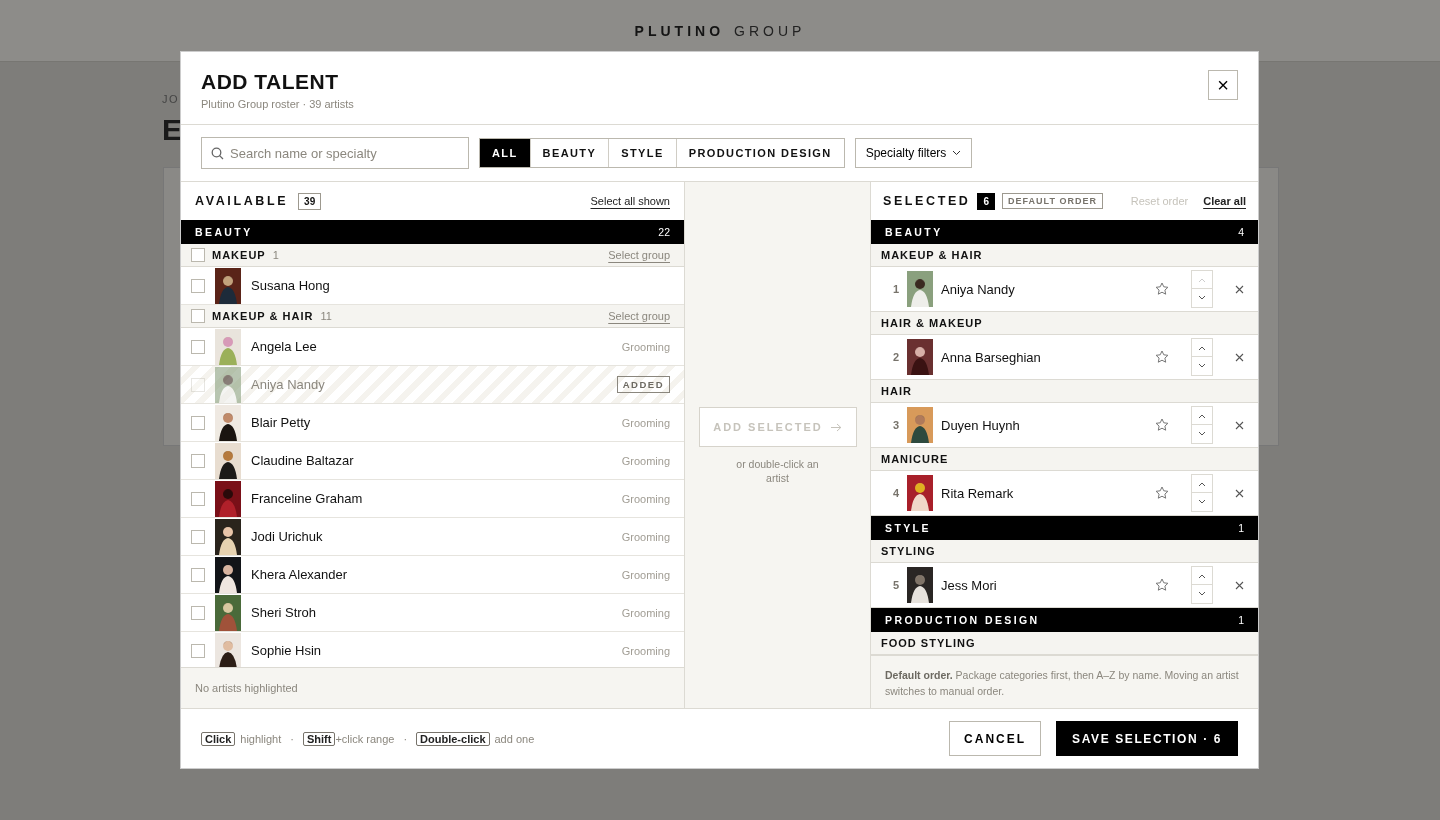 This screenshot has width=1440, height=820. Describe the element at coordinates (432, 385) in the screenshot. I see `artist-row: Aniya Nandy ADDED` at that location.